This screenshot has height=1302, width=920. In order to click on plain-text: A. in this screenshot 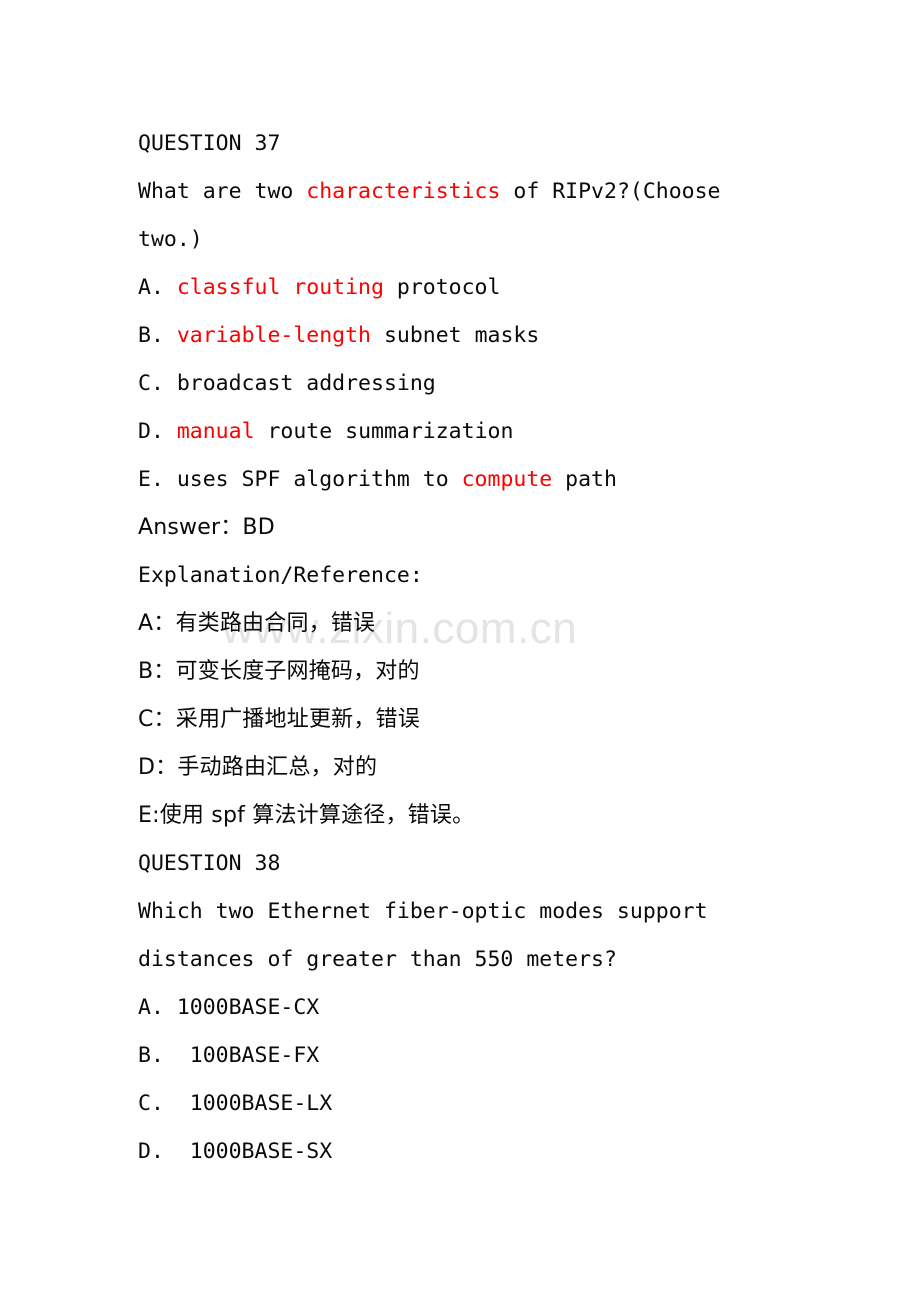, I will do `click(157, 287)`.